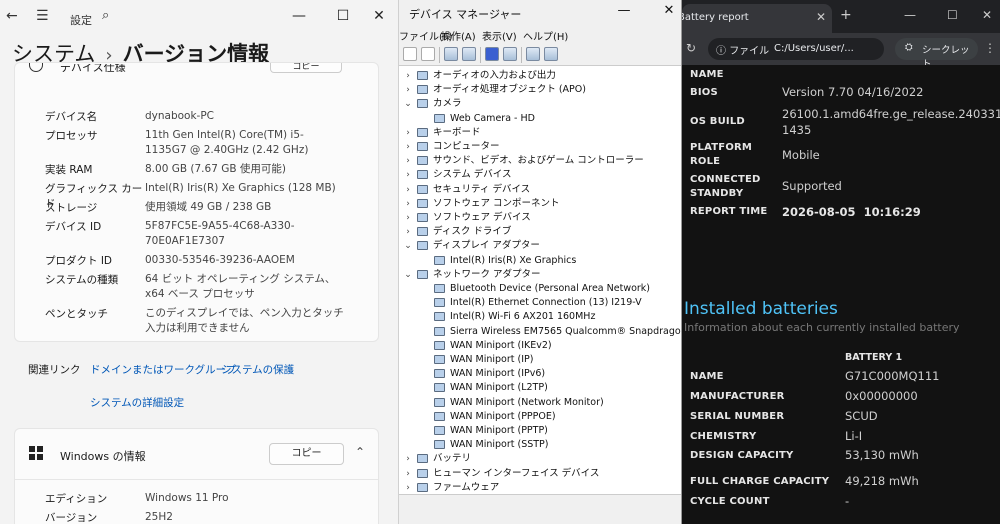 The image size is (1000, 524). What do you see at coordinates (854, 436) in the screenshot?
I see `battery-value: Li-I` at bounding box center [854, 436].